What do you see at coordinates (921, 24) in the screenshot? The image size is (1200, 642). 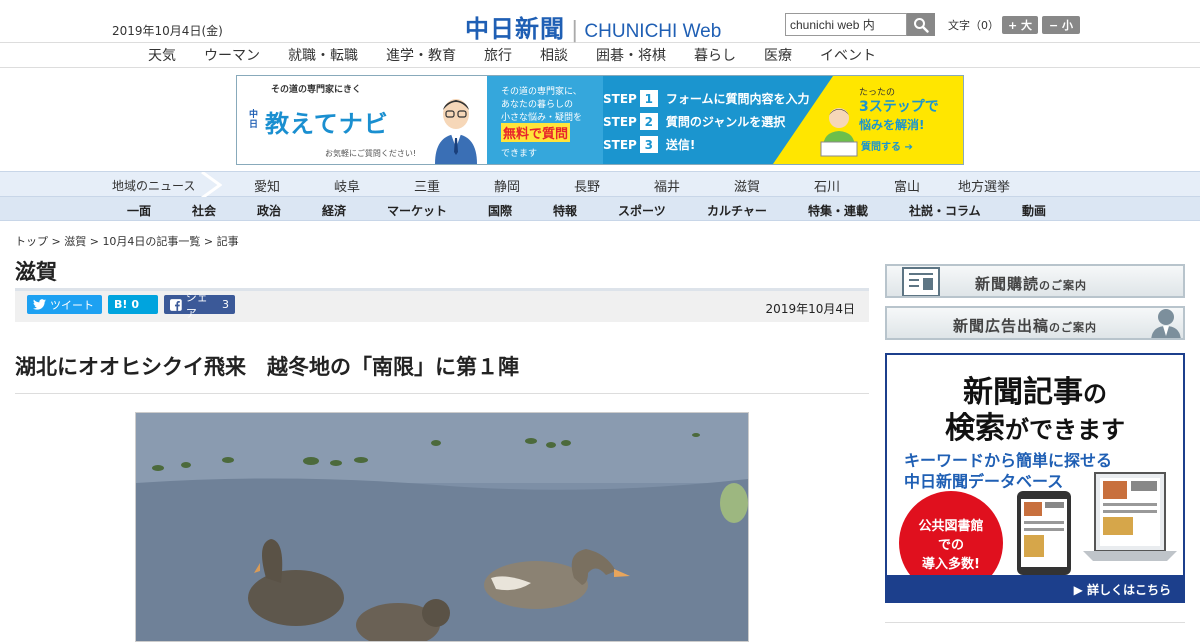 I see `search-button` at bounding box center [921, 24].